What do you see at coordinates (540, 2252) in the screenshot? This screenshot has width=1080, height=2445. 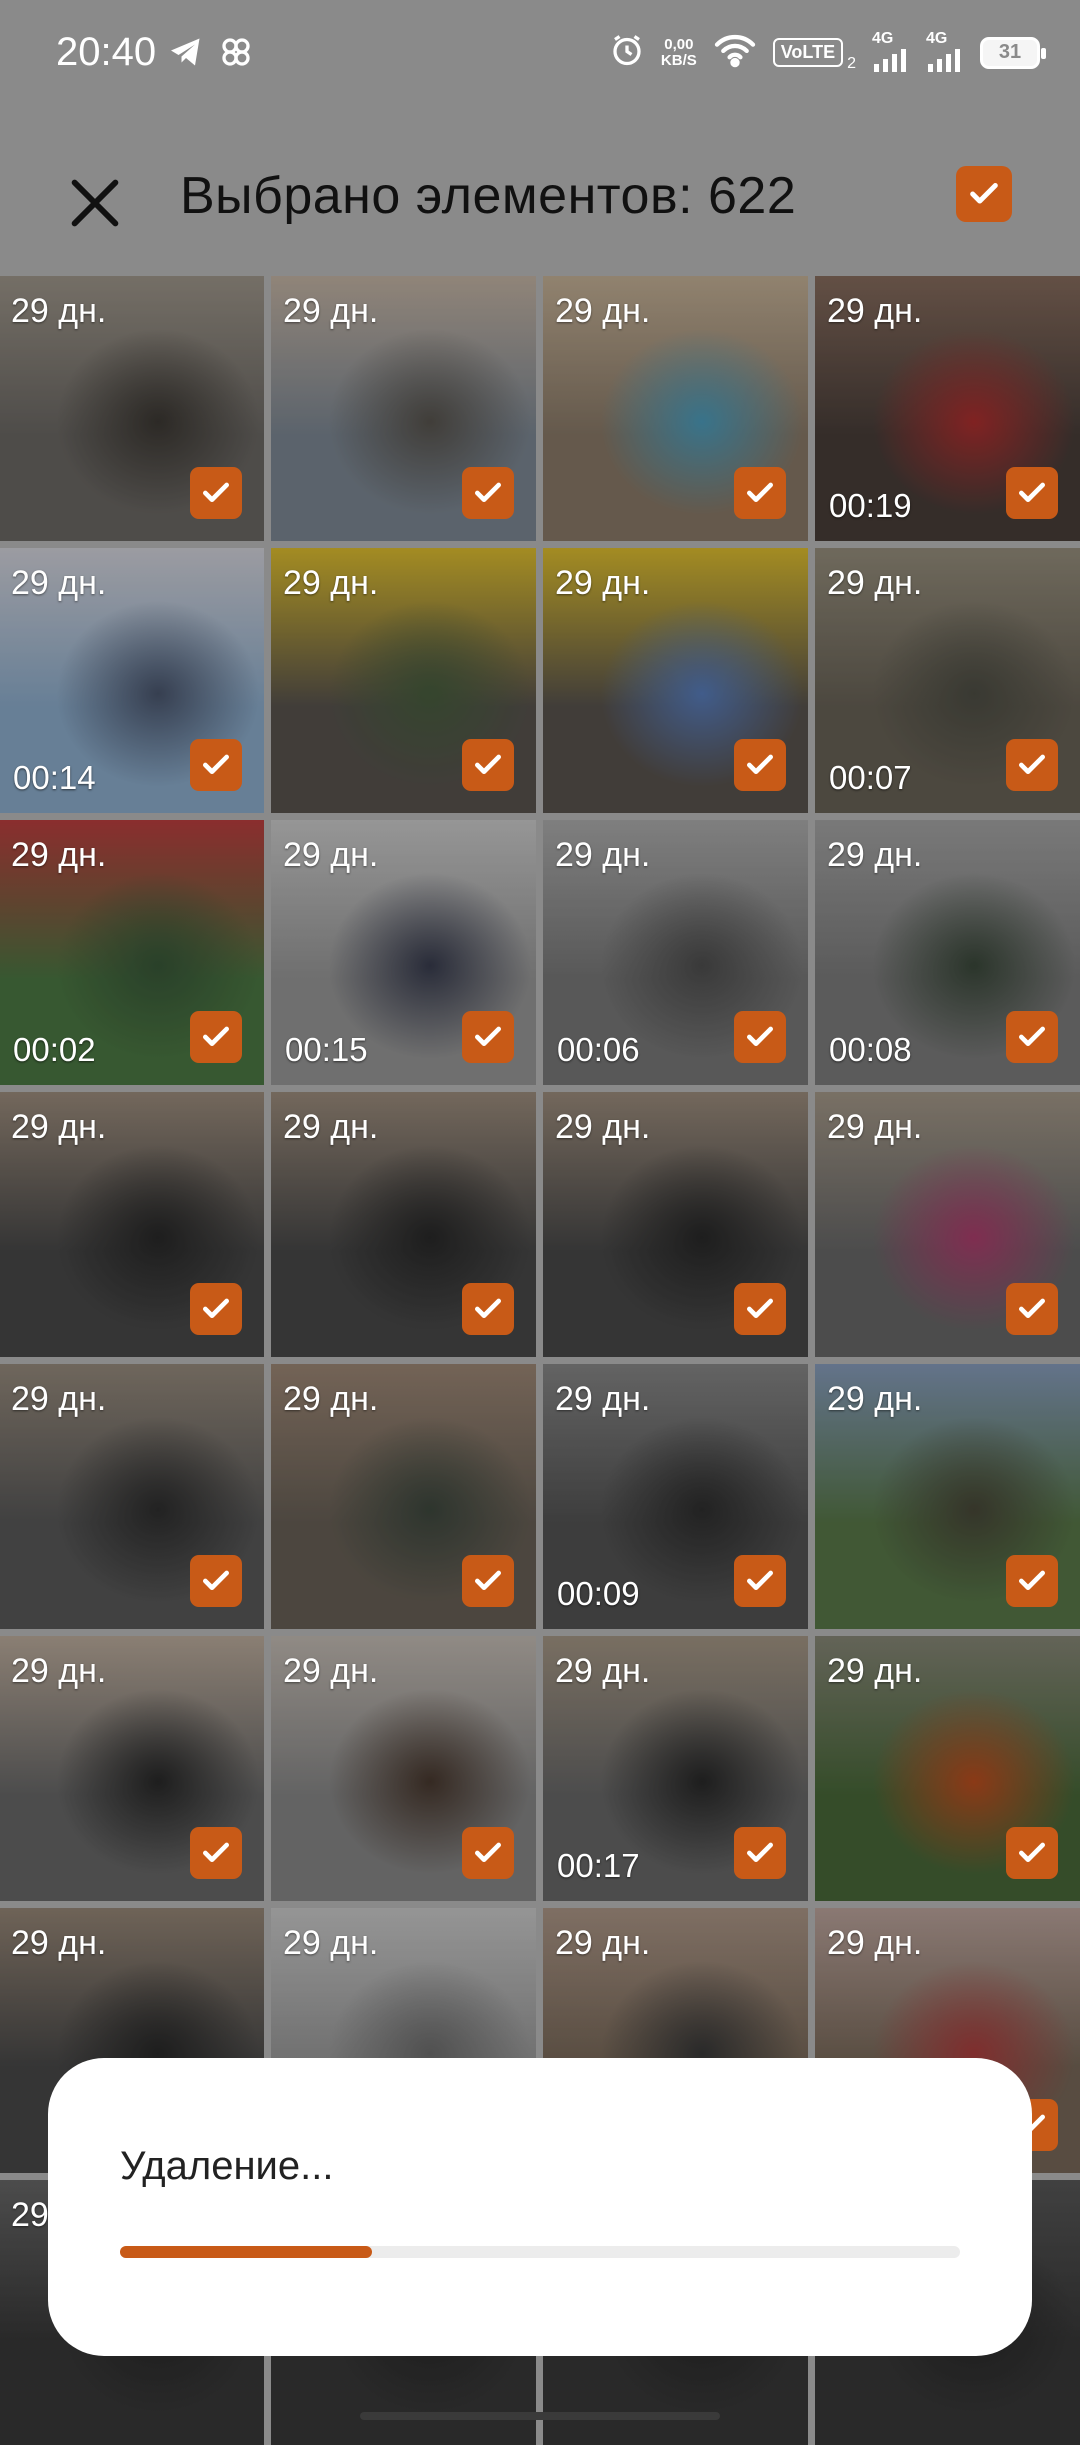 I see `progress-bar` at bounding box center [540, 2252].